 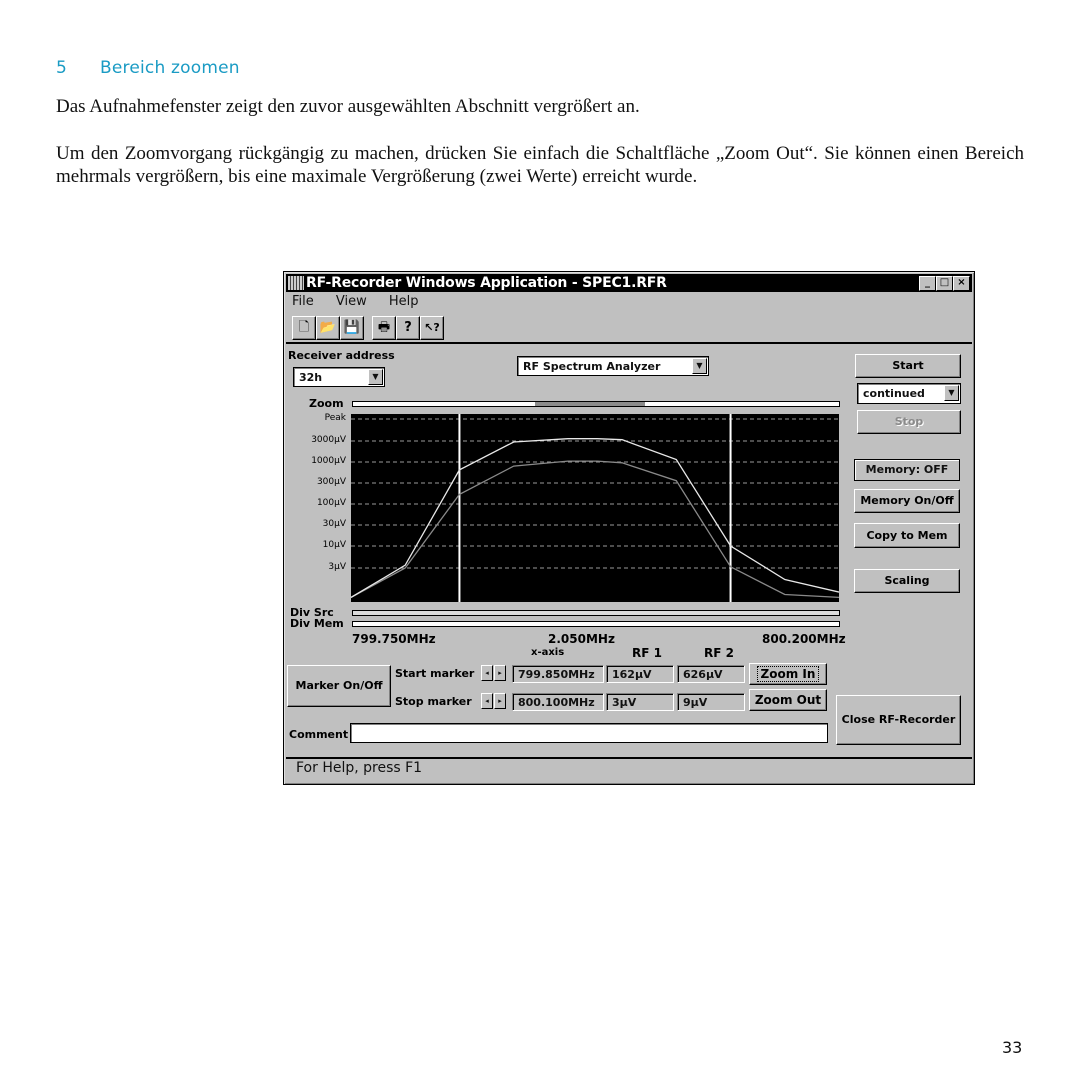 What do you see at coordinates (908, 366) in the screenshot?
I see `start-button: Start` at bounding box center [908, 366].